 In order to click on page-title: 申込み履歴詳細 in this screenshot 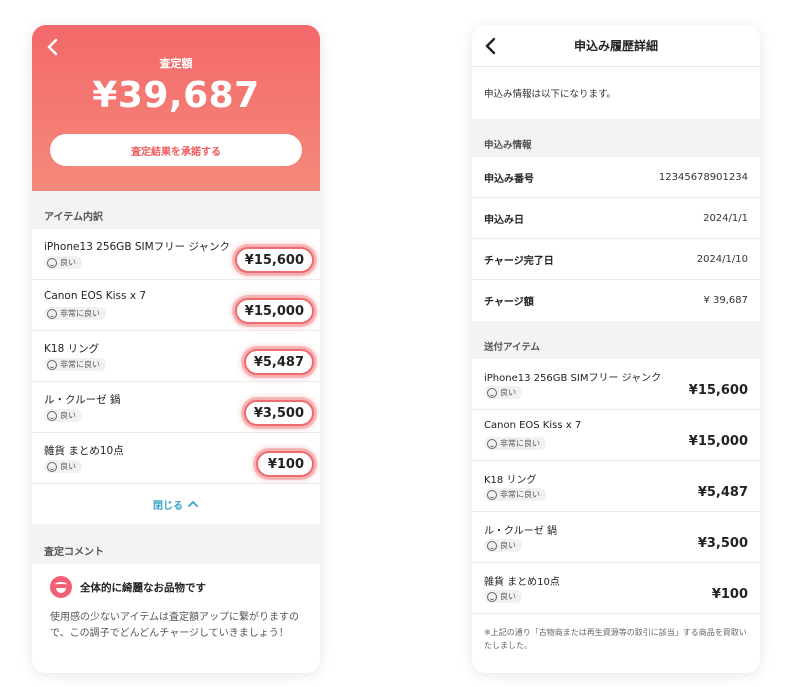, I will do `click(615, 46)`.